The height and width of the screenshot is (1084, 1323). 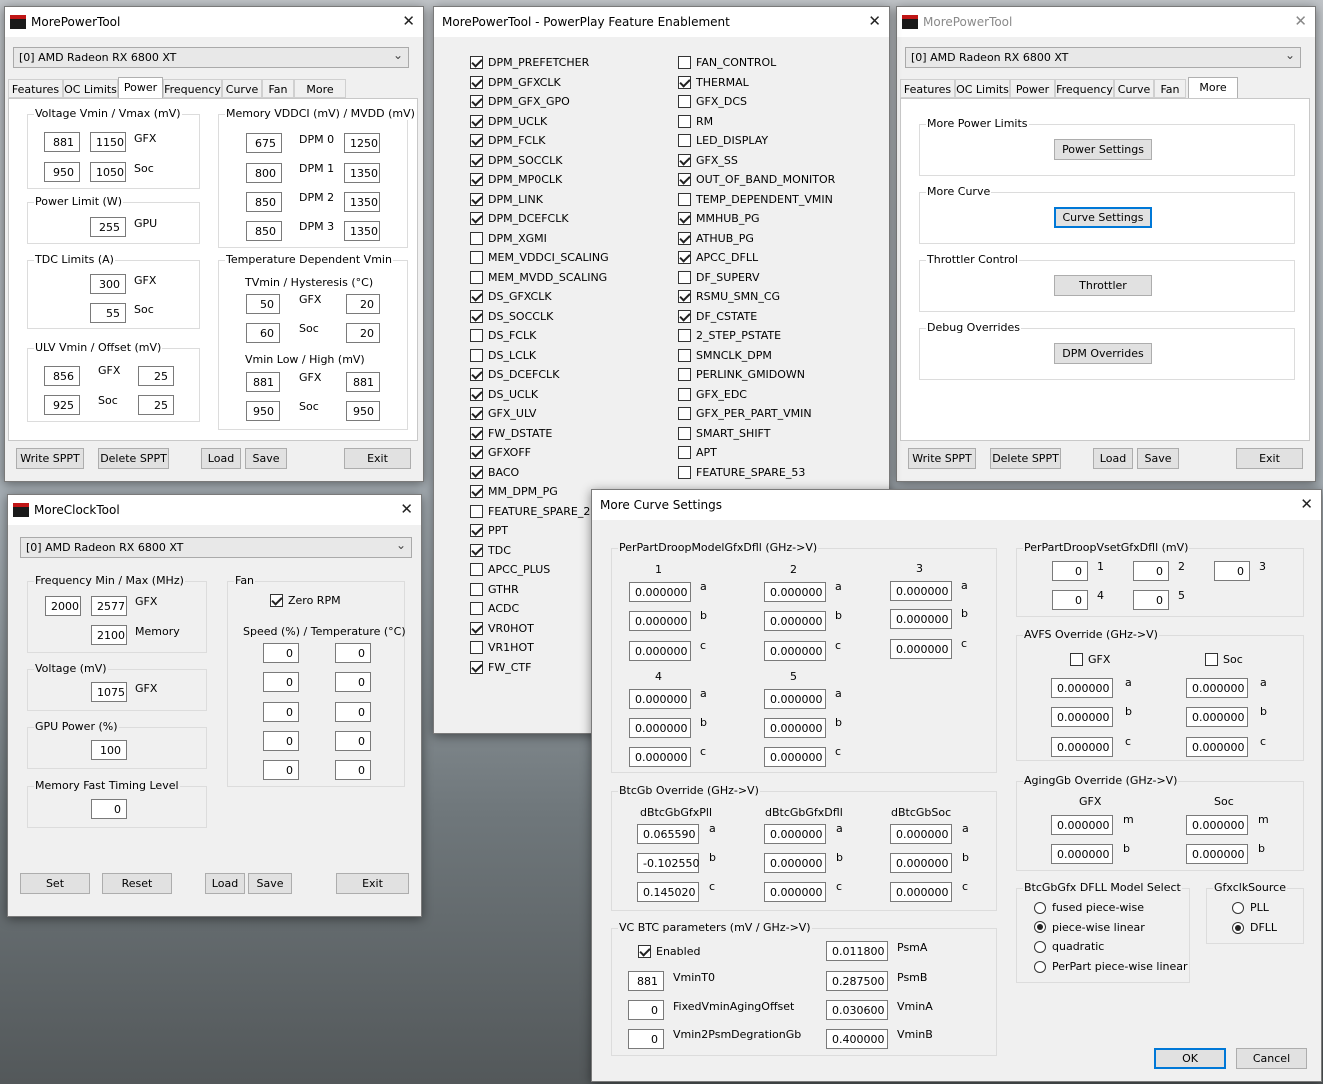 I want to click on enabled-box, so click(x=644, y=951).